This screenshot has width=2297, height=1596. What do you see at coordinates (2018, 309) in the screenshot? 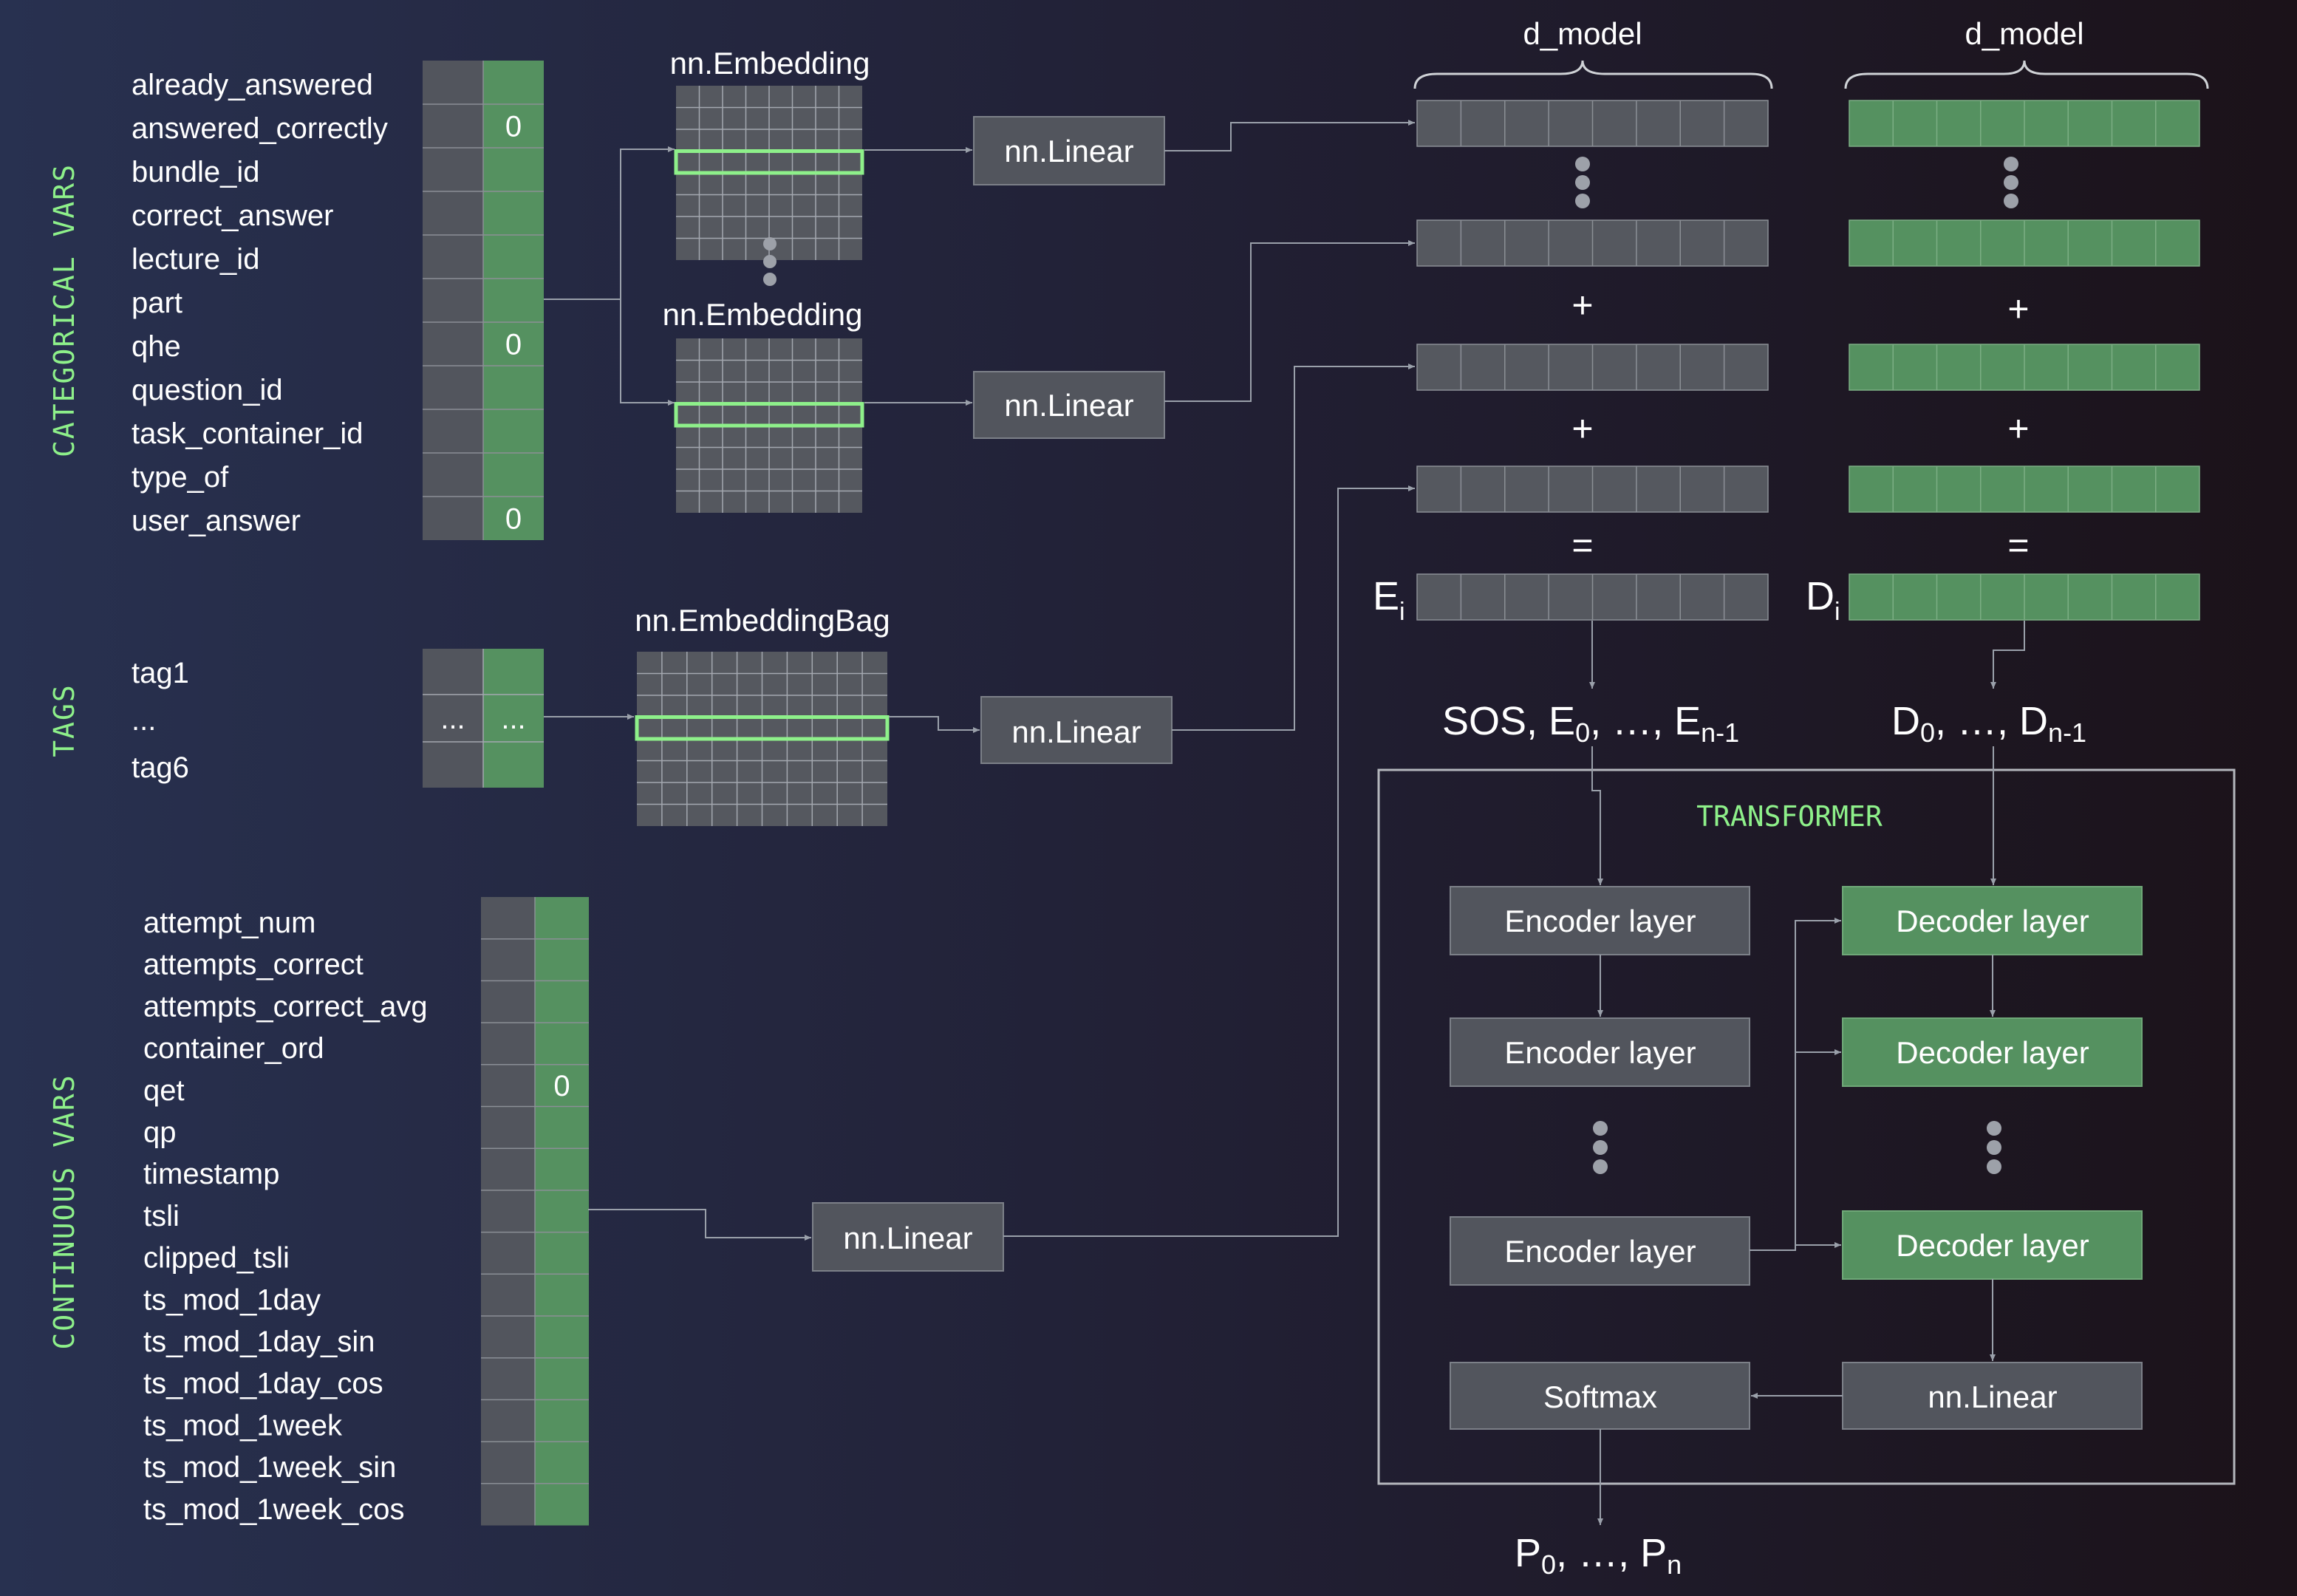
I see `decoder-plus-1: +` at bounding box center [2018, 309].